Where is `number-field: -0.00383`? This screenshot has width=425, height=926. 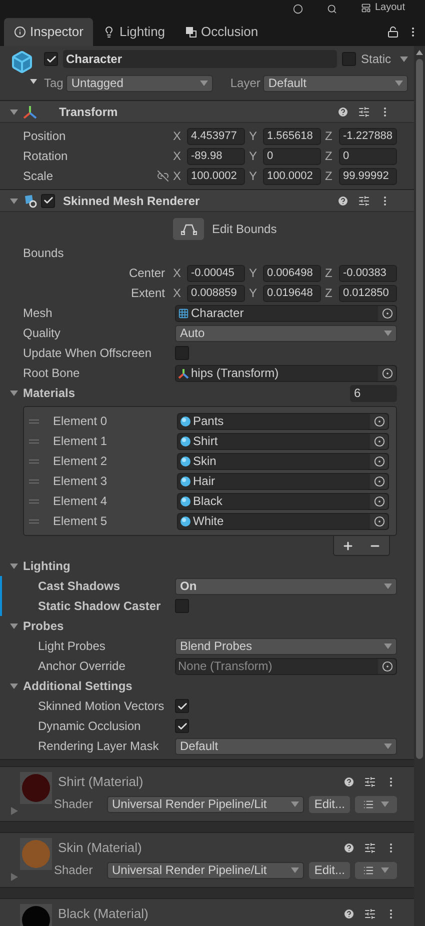
number-field: -0.00383 is located at coordinates (368, 273).